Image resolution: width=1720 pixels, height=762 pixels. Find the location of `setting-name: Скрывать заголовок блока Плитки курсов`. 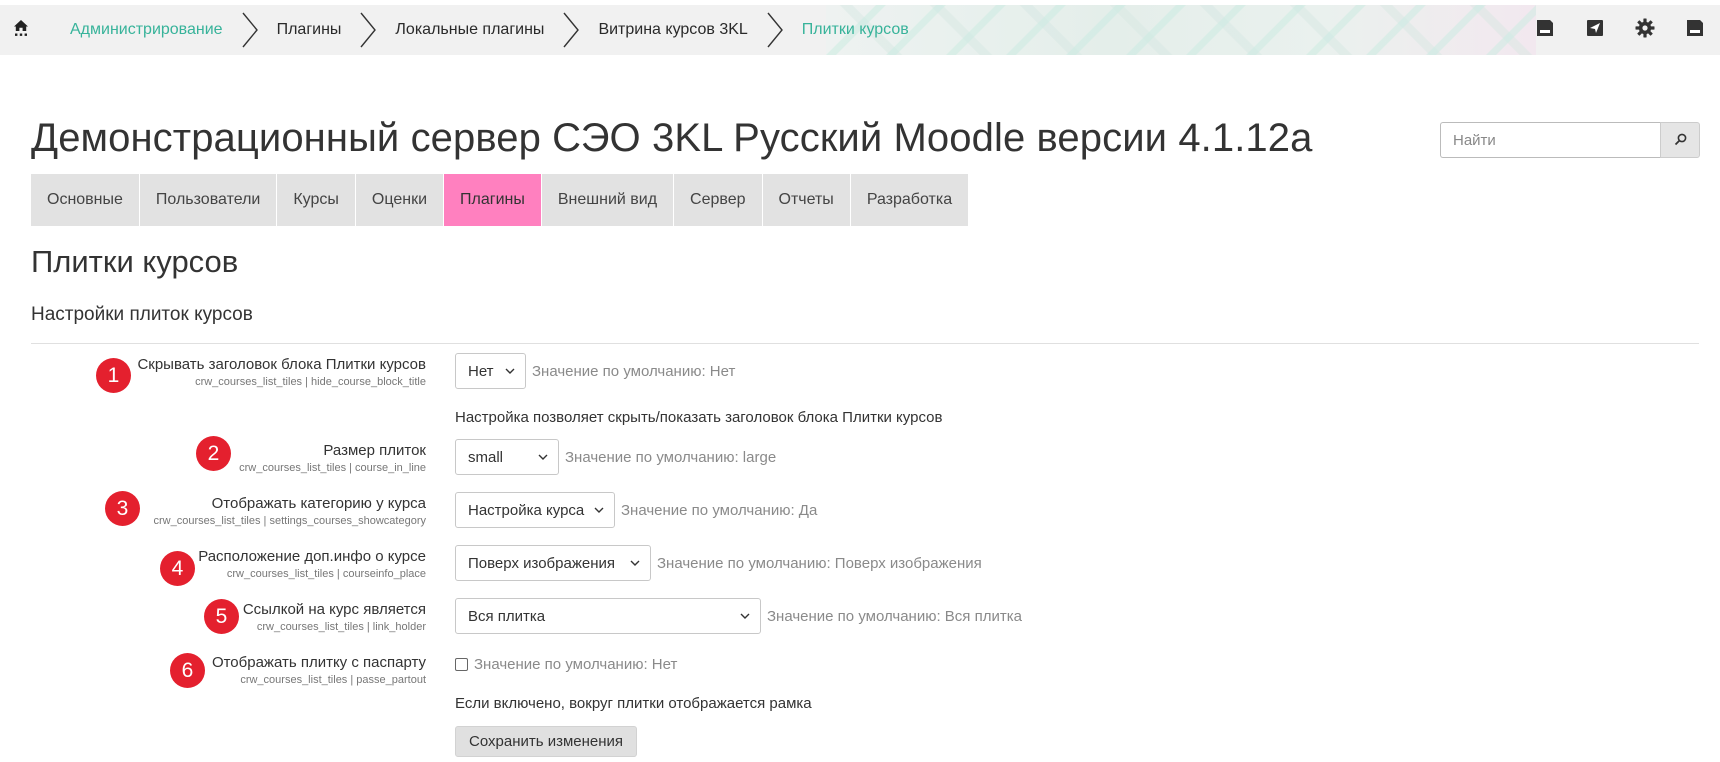

setting-name: Скрывать заголовок блока Плитки курсов is located at coordinates (281, 364).